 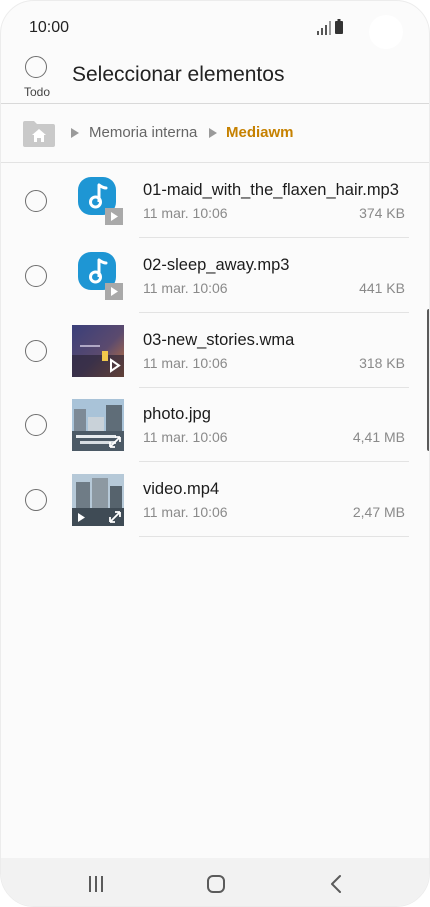 I want to click on file-size: 2,47 MB, so click(x=378, y=512).